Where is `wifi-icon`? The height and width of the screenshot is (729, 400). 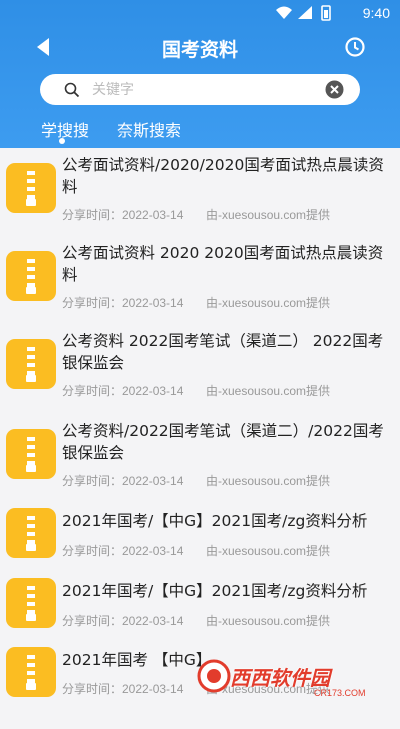 wifi-icon is located at coordinates (284, 12).